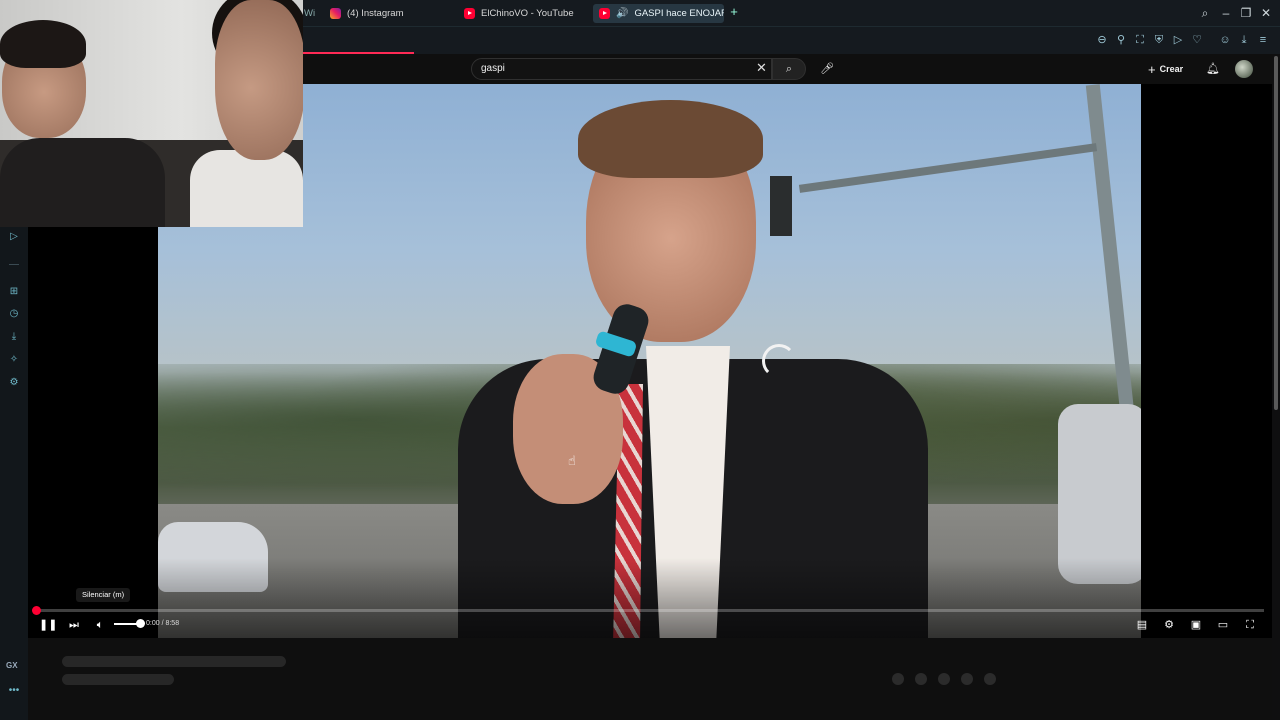 This screenshot has width=1280, height=720. I want to click on tab-gaspi-active: 🔊 GASPI hace ENOJAR, so click(658, 13).